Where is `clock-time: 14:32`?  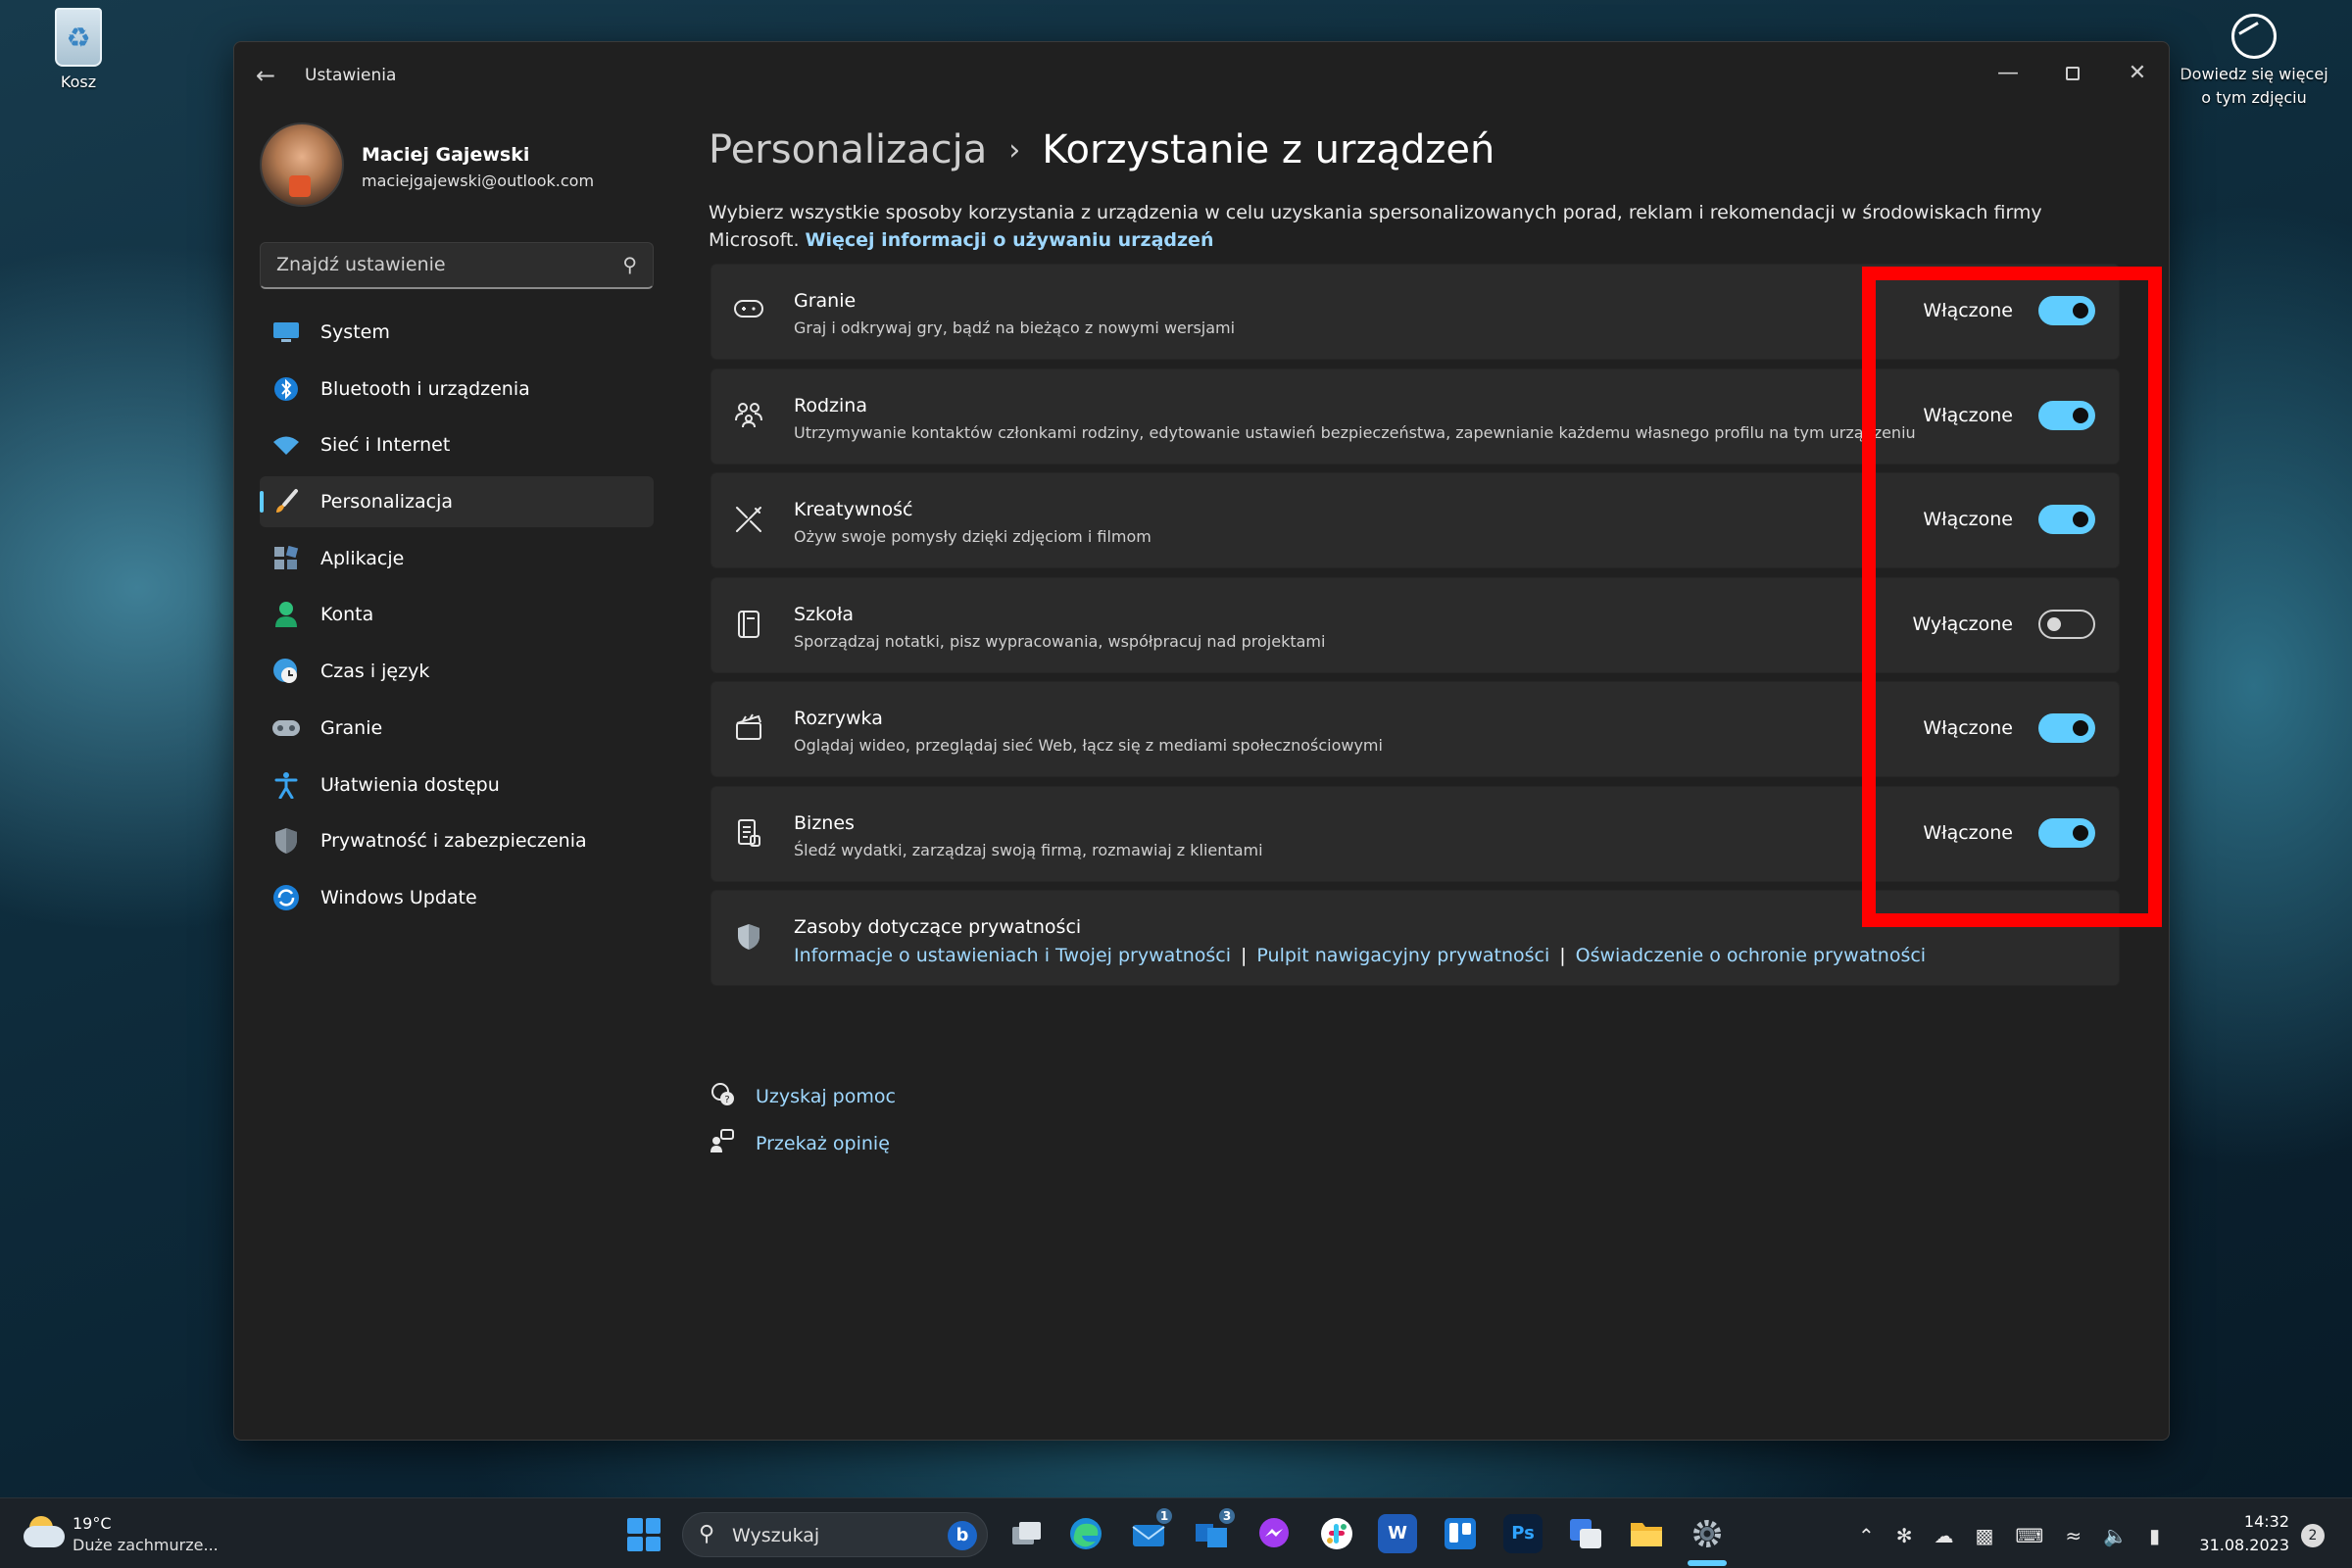
clock-time: 14:32 is located at coordinates (2266, 1521).